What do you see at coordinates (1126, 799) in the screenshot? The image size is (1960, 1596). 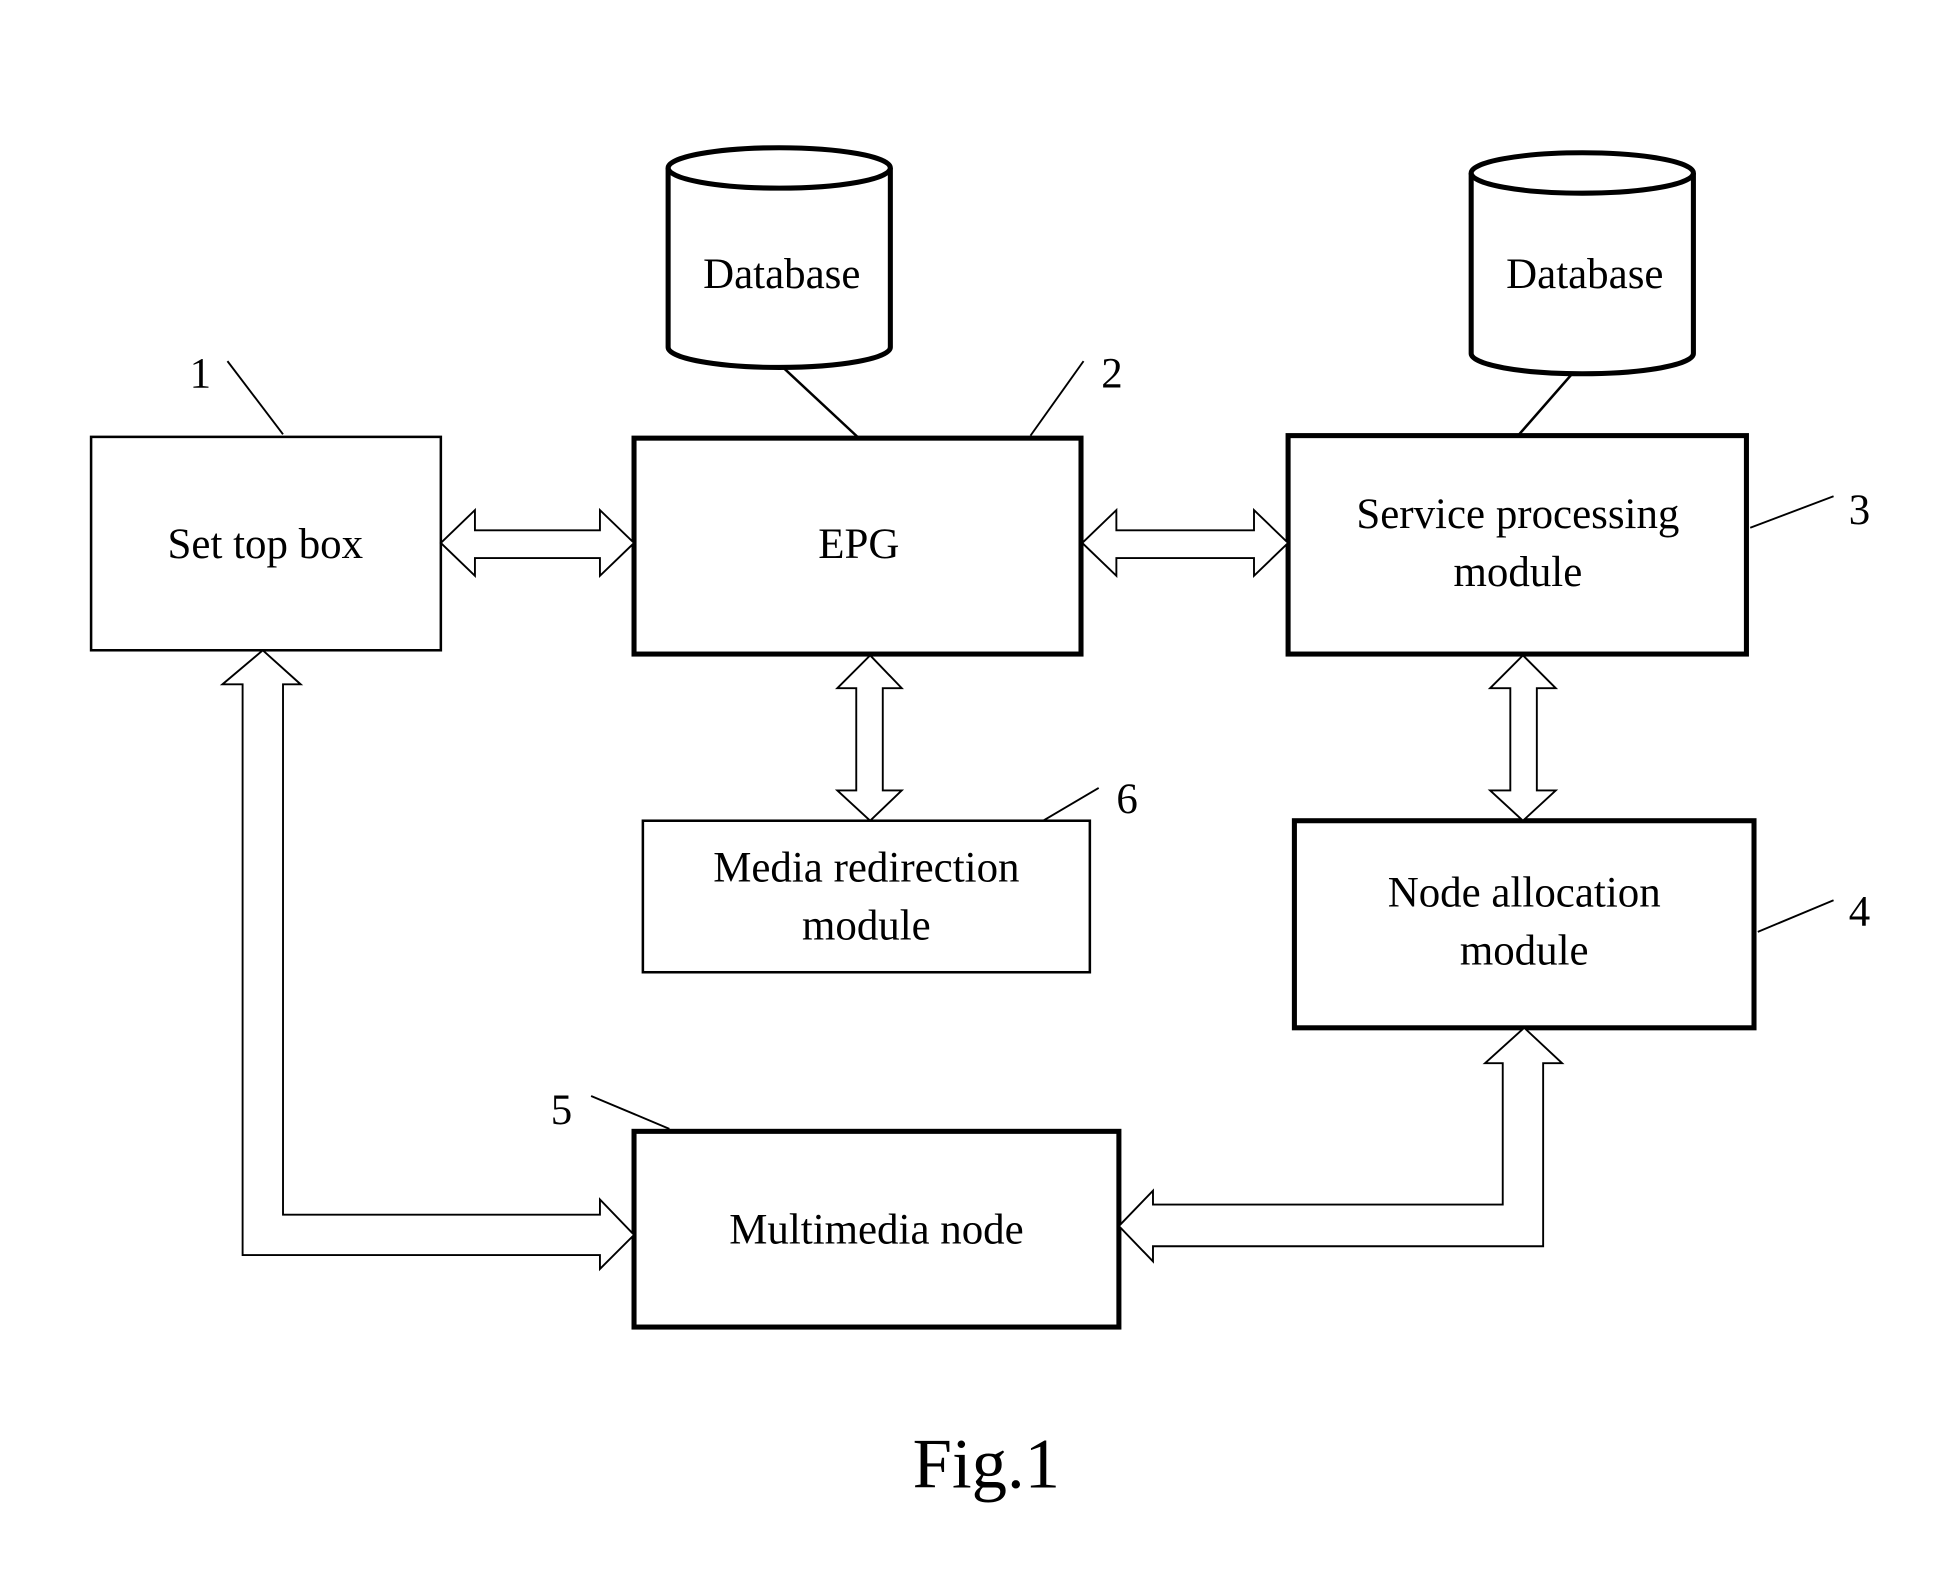 I see `ref-number-6: 6` at bounding box center [1126, 799].